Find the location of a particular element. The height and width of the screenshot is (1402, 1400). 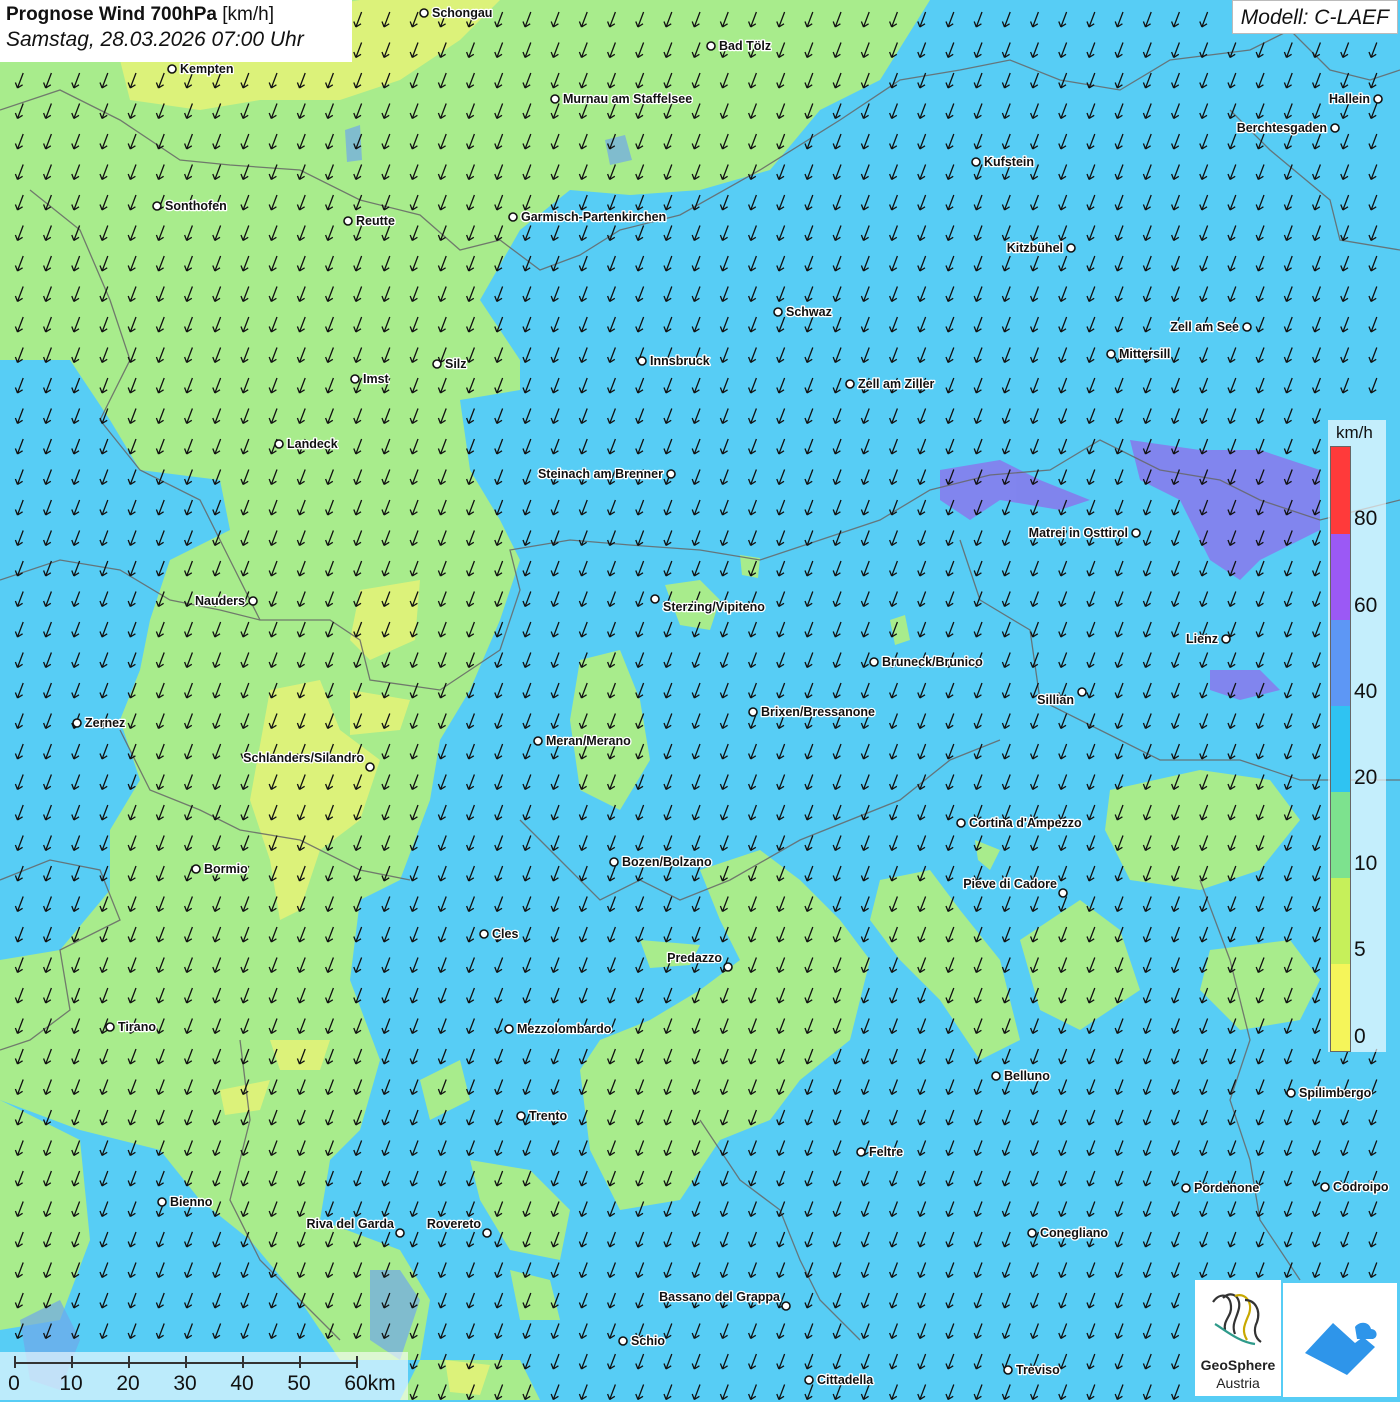

city-label: Tirano is located at coordinates (137, 1027).